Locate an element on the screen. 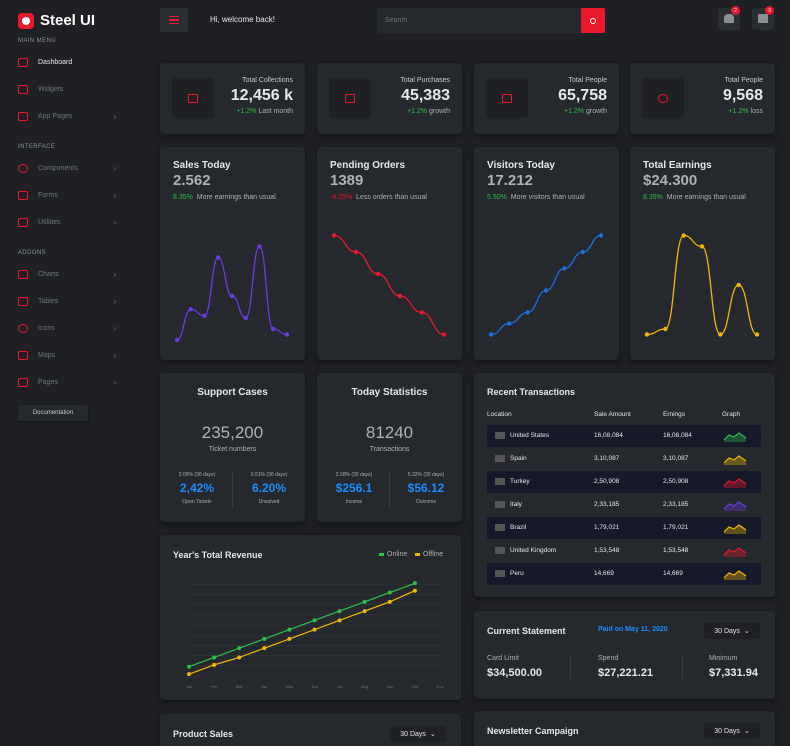 This screenshot has height=746, width=790. card-title: Visitors Today is located at coordinates (521, 165).